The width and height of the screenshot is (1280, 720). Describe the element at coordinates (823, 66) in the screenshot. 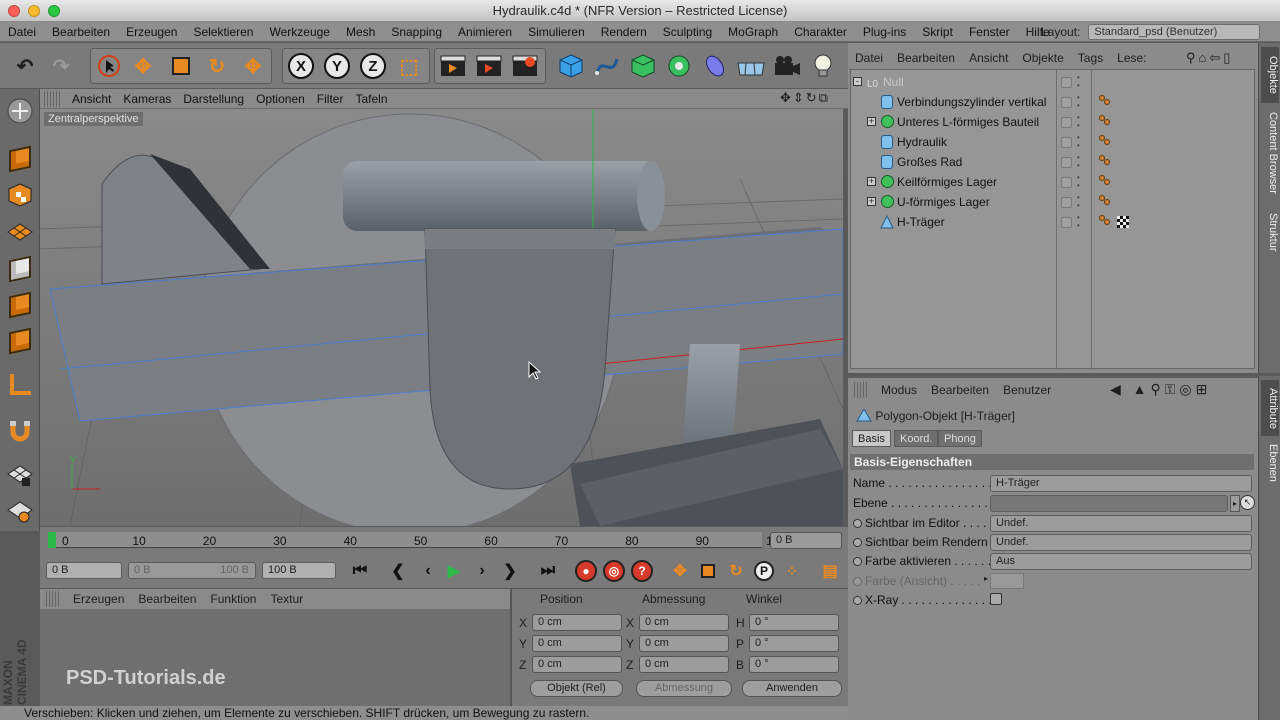

I see `light-bulb-icon` at that location.